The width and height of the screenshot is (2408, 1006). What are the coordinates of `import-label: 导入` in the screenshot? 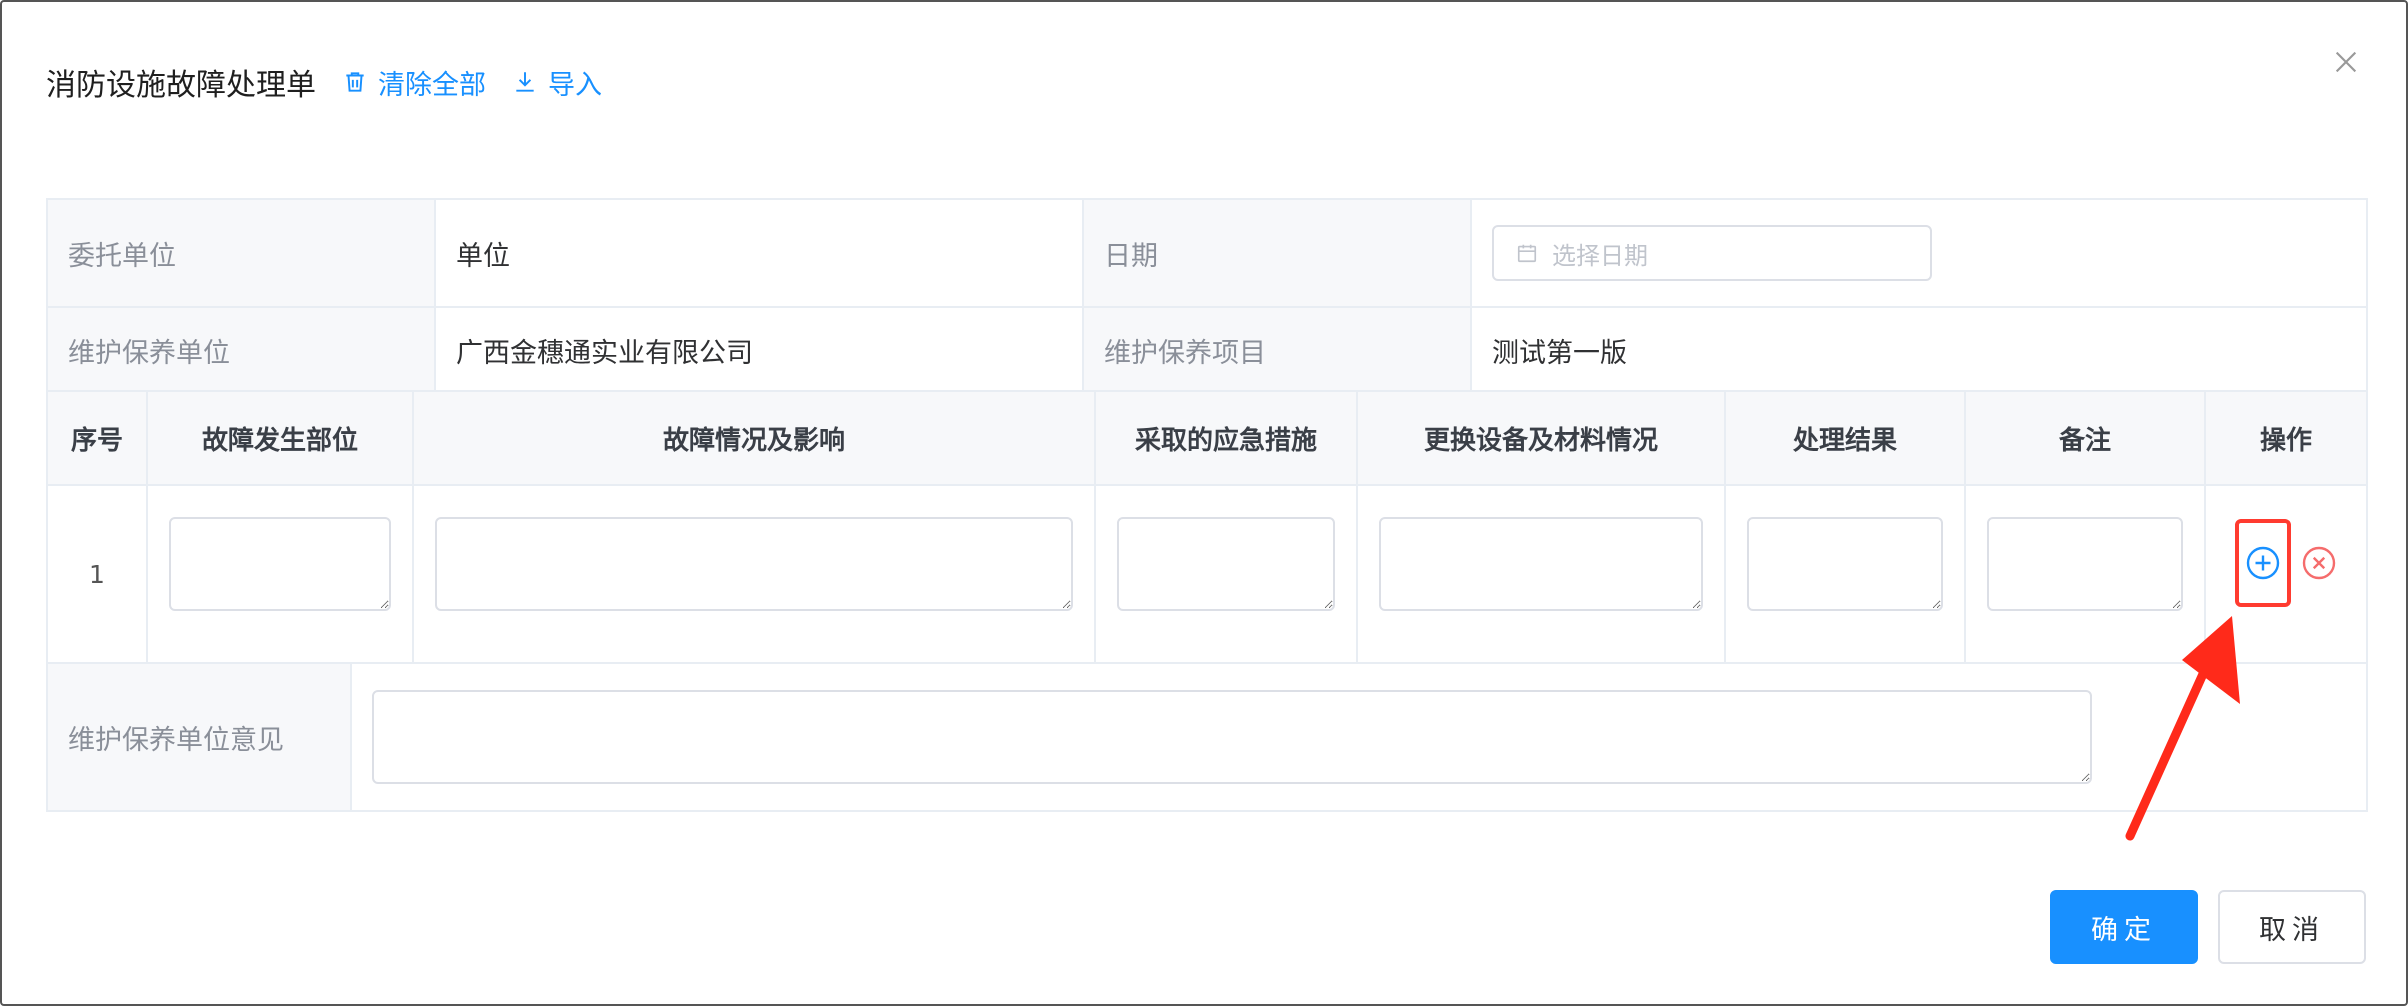 It's located at (575, 85).